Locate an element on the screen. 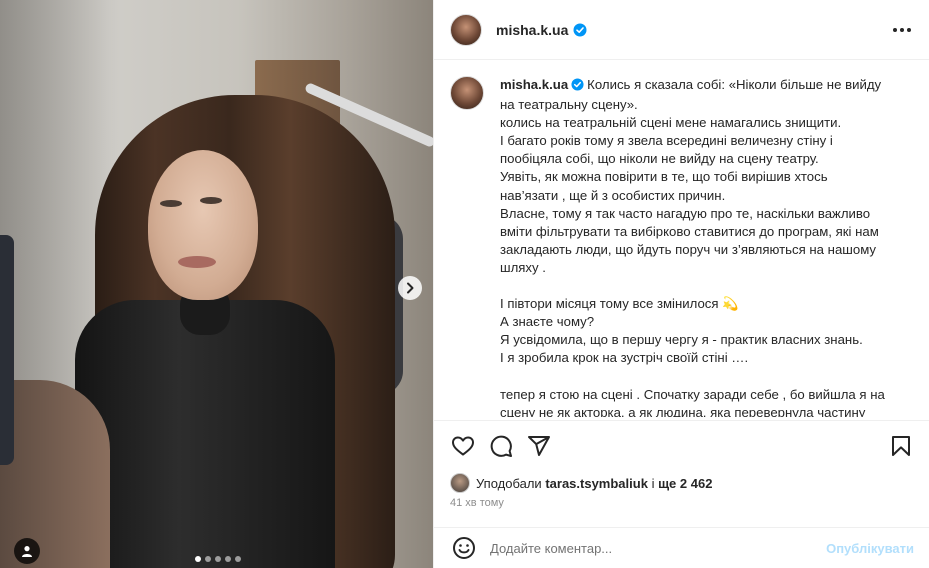 The height and width of the screenshot is (568, 929). caption-line: А знаєте чому? is located at coordinates (547, 322).